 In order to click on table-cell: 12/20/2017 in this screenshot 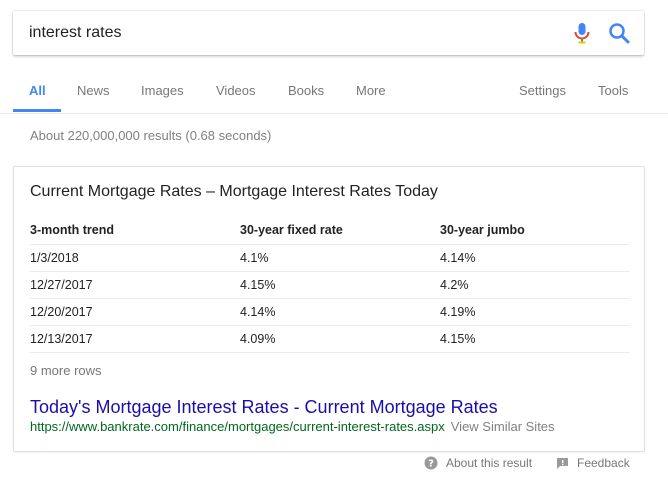, I will do `click(135, 312)`.